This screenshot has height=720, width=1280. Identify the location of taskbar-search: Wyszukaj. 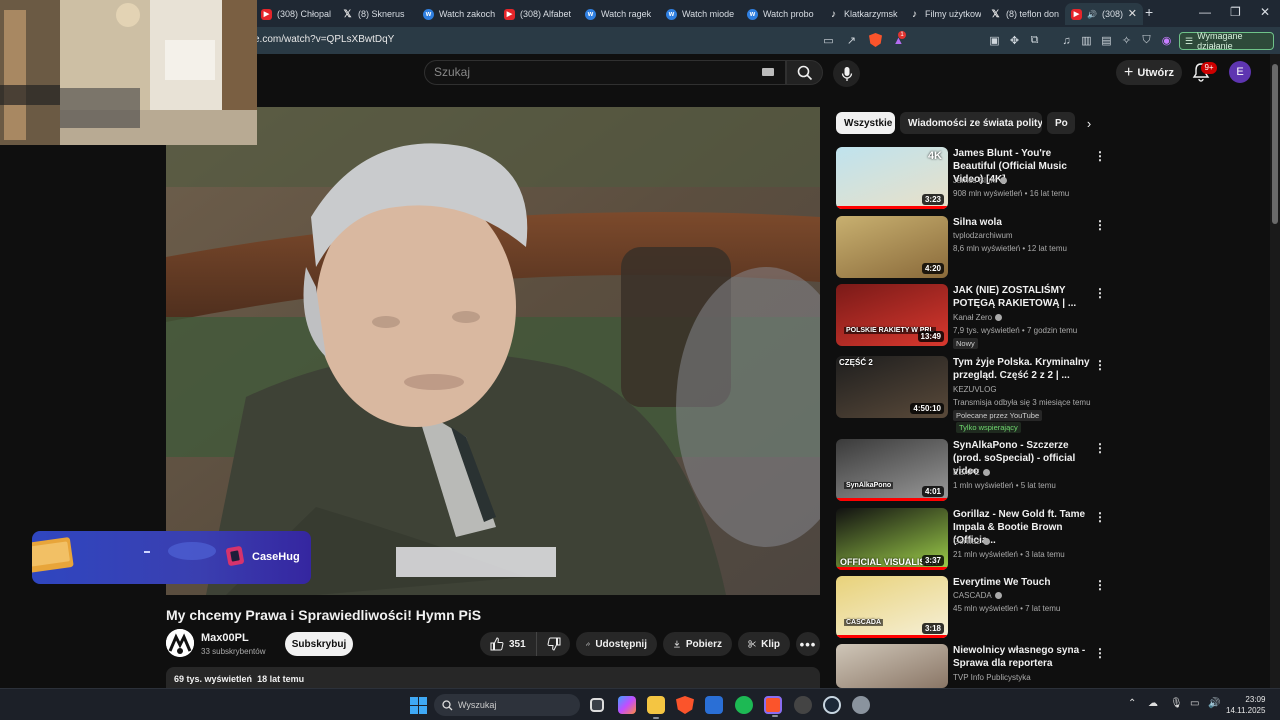
(507, 705).